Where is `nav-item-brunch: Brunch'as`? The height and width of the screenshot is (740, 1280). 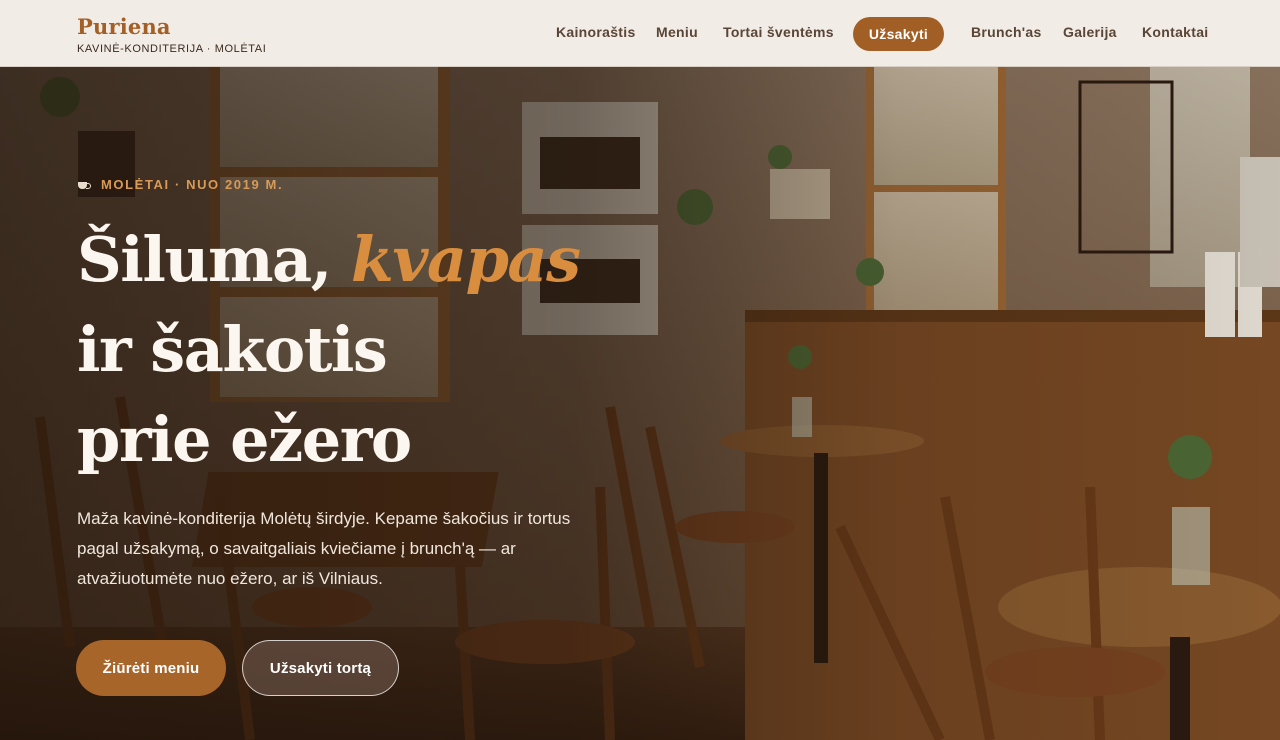
nav-item-brunch: Brunch'as is located at coordinates (1006, 32).